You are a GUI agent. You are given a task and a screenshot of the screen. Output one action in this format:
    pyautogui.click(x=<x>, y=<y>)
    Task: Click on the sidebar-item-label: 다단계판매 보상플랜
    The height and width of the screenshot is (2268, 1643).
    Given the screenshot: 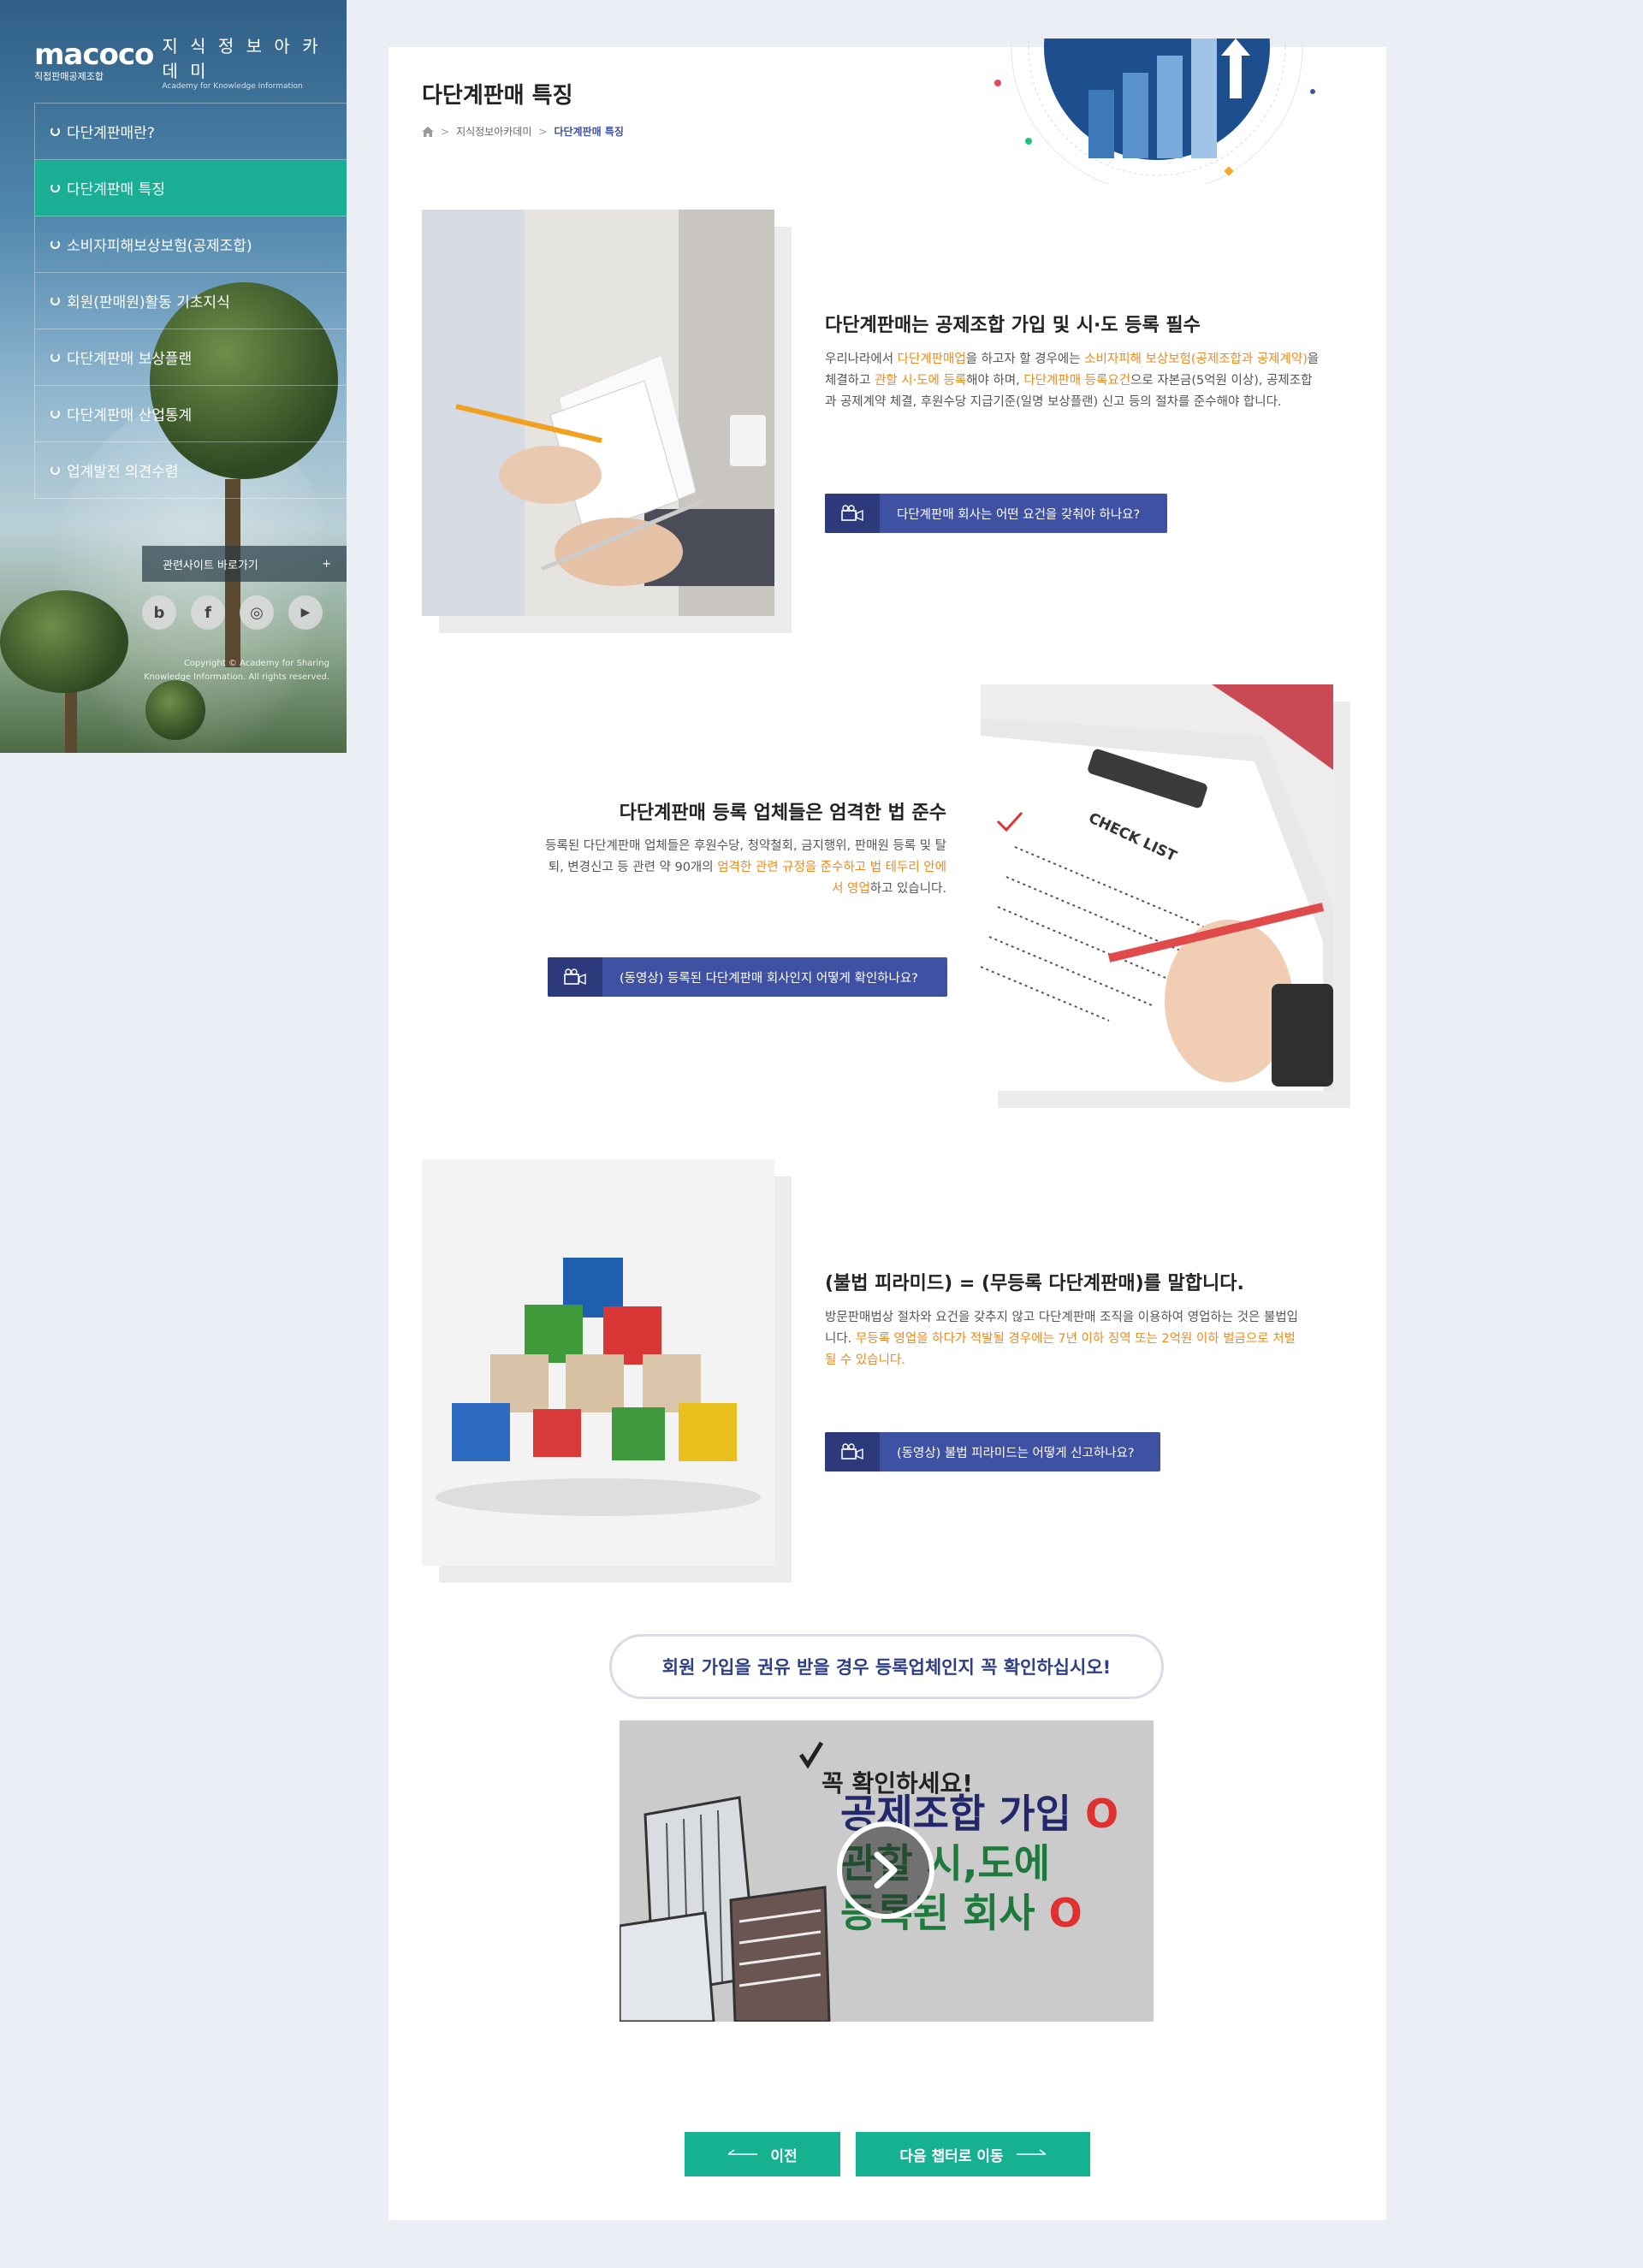 What is the action you would take?
    pyautogui.click(x=130, y=359)
    